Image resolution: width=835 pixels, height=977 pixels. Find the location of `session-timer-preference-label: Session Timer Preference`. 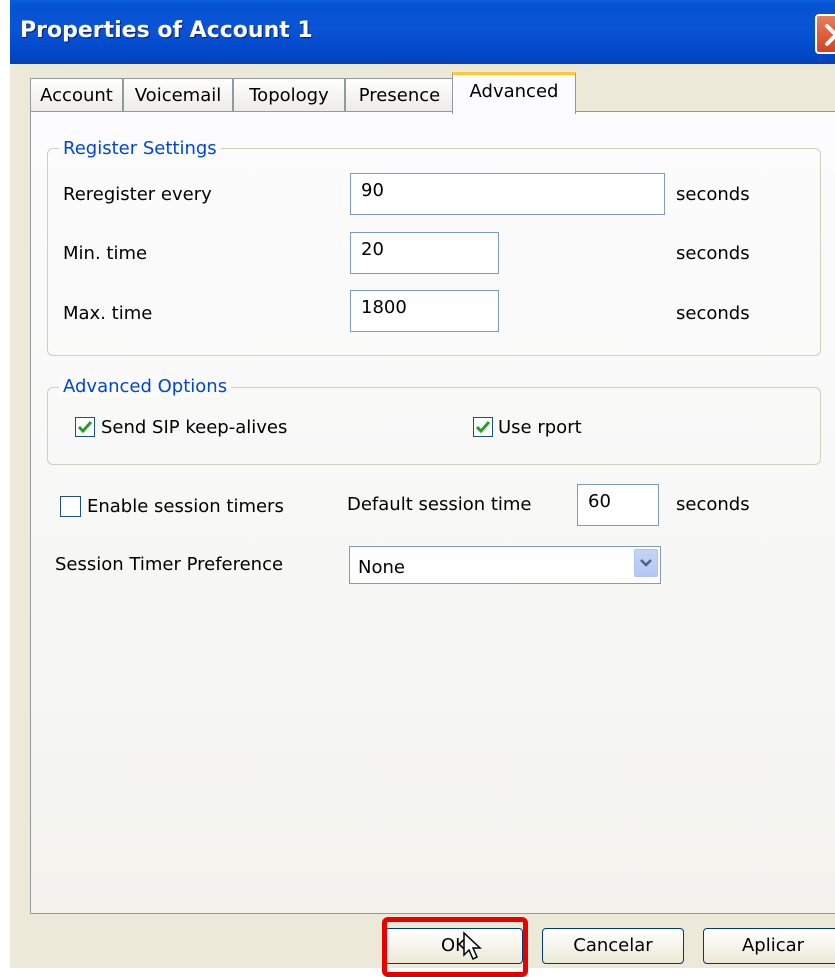

session-timer-preference-label: Session Timer Preference is located at coordinates (169, 564).